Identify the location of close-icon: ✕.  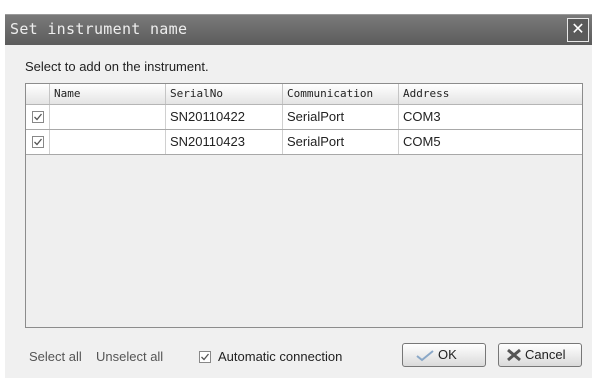
(578, 29).